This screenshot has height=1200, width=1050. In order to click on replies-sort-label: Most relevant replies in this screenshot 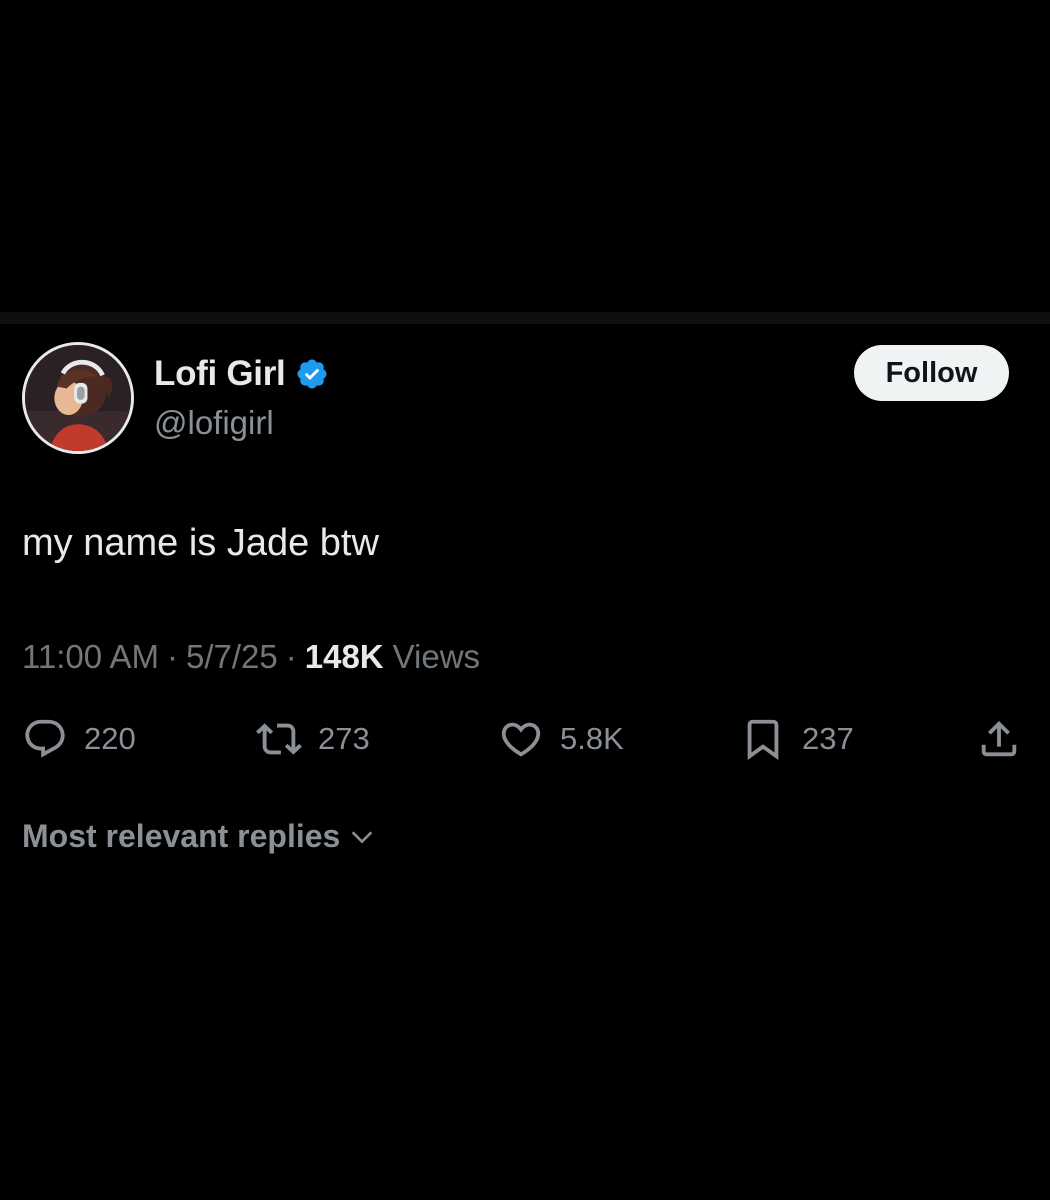, I will do `click(181, 836)`.